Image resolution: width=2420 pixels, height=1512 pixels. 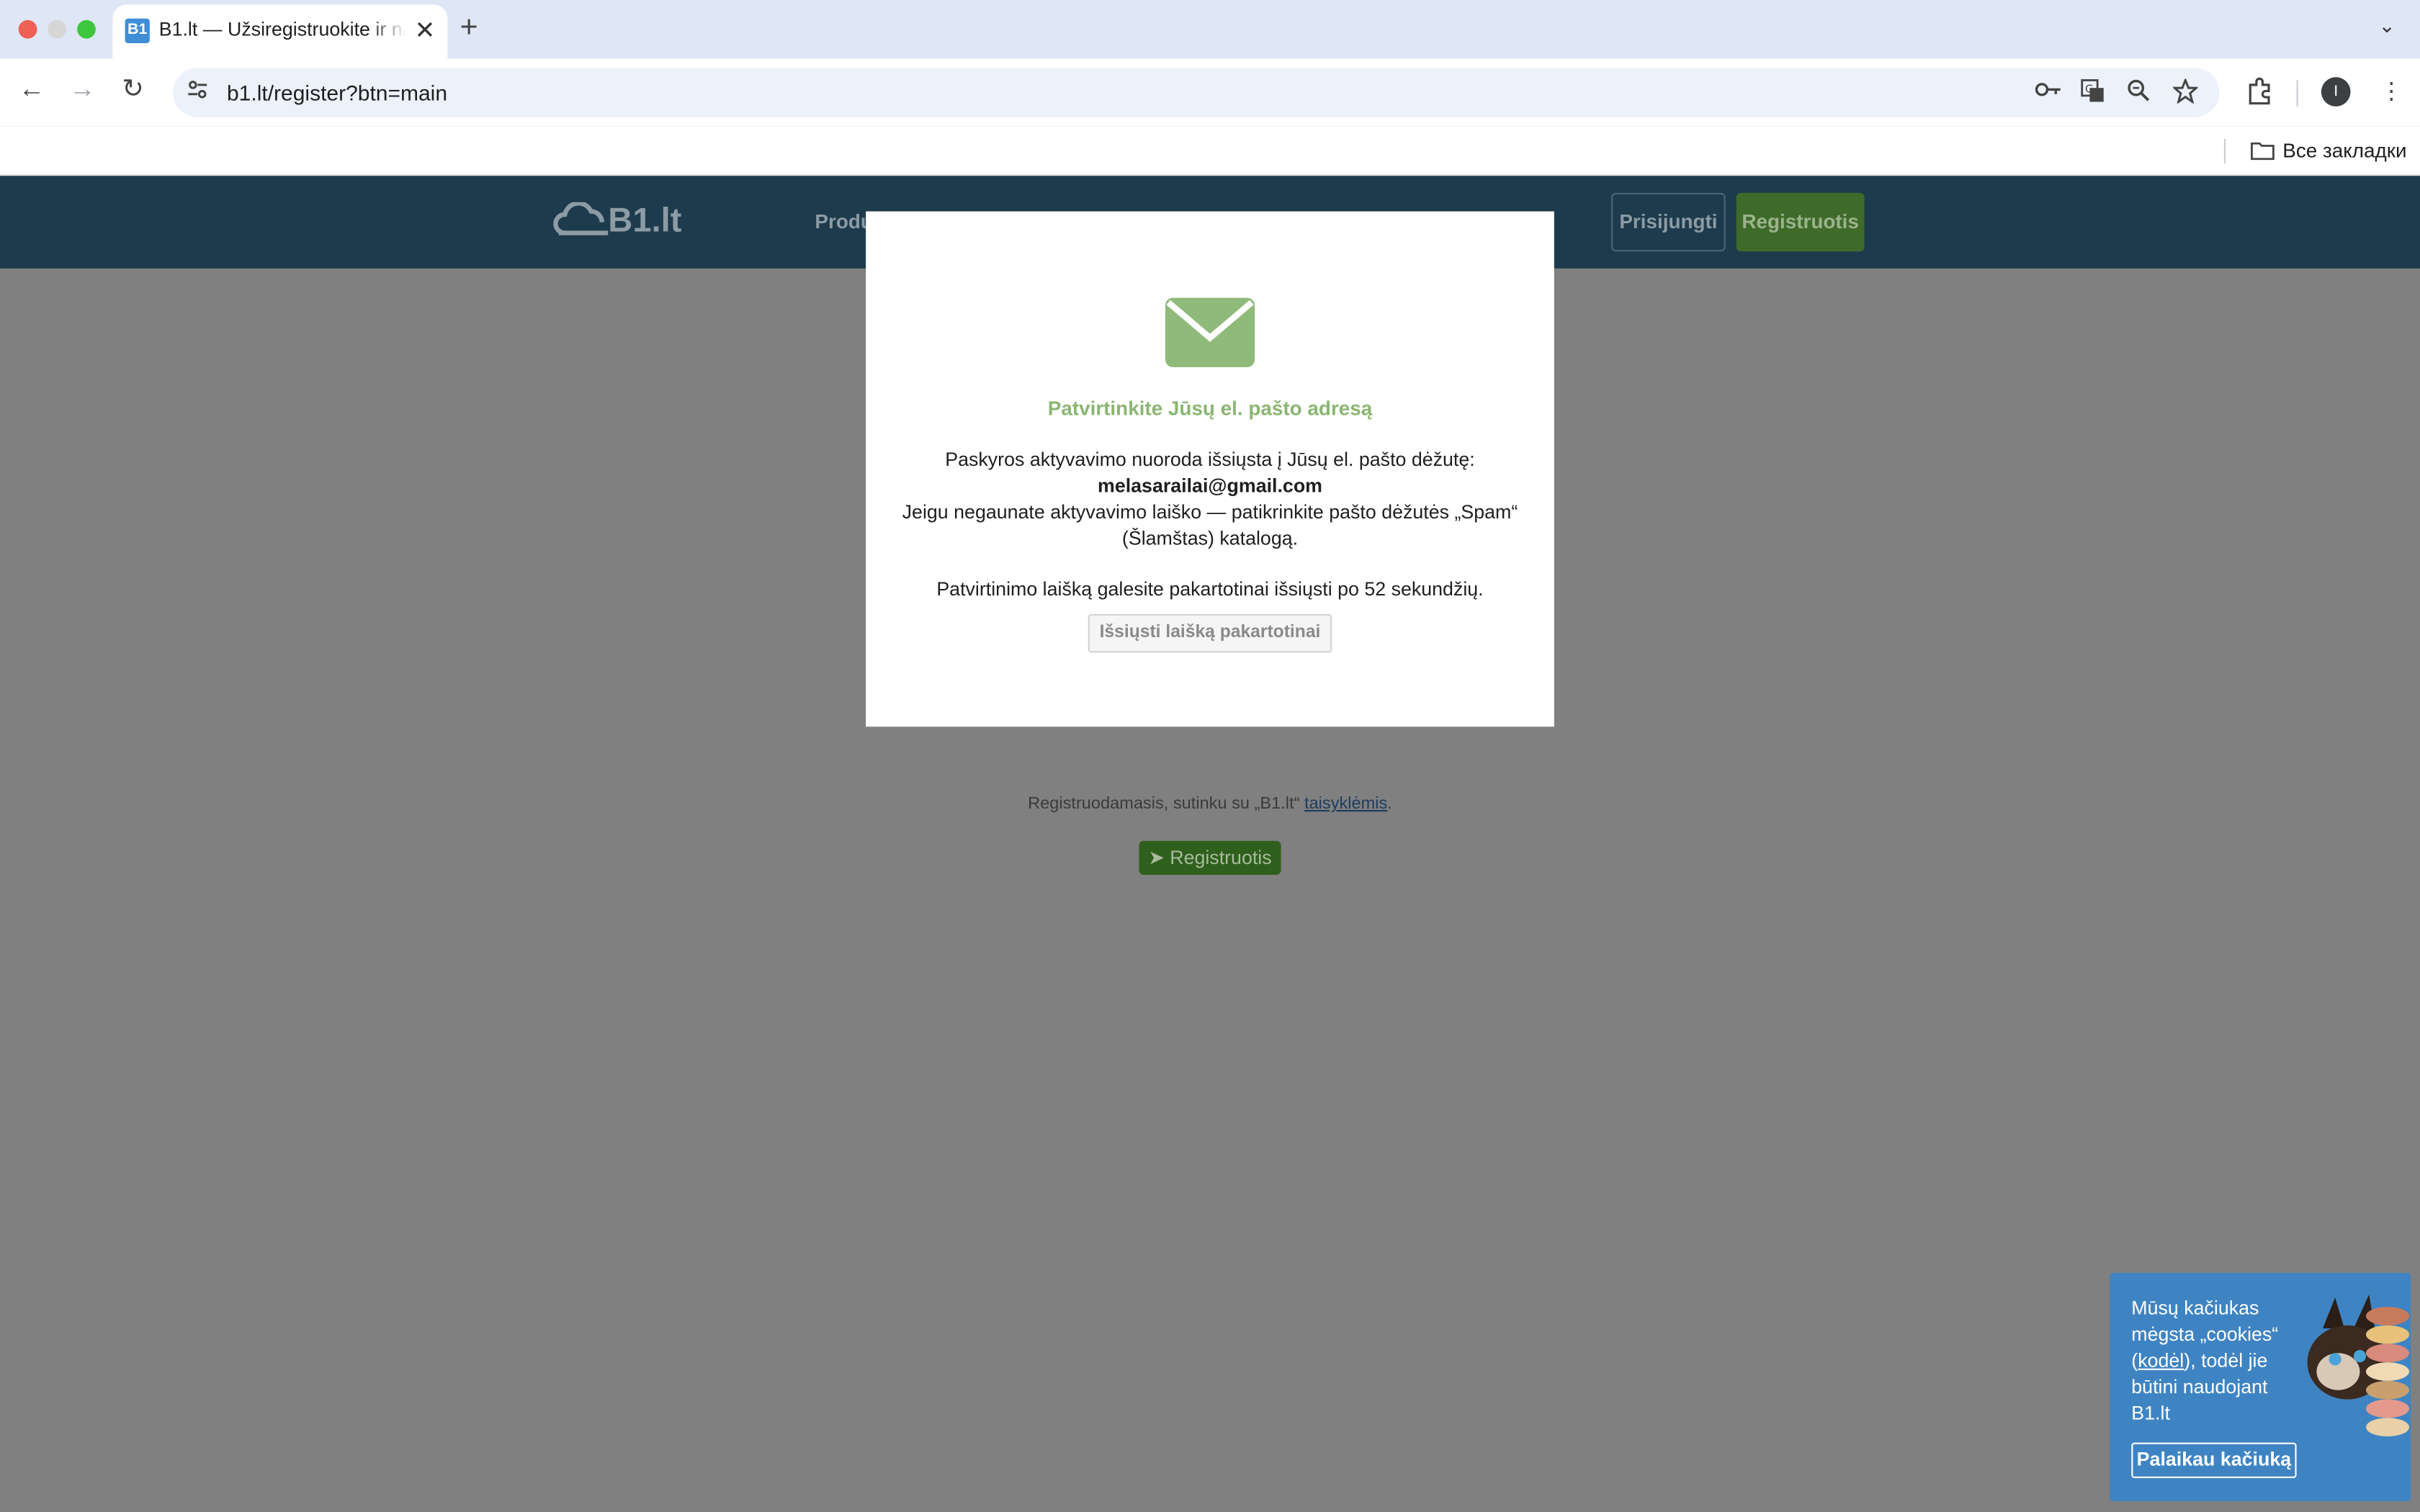 I want to click on paper-plane-icon: ➤, so click(x=1159, y=858).